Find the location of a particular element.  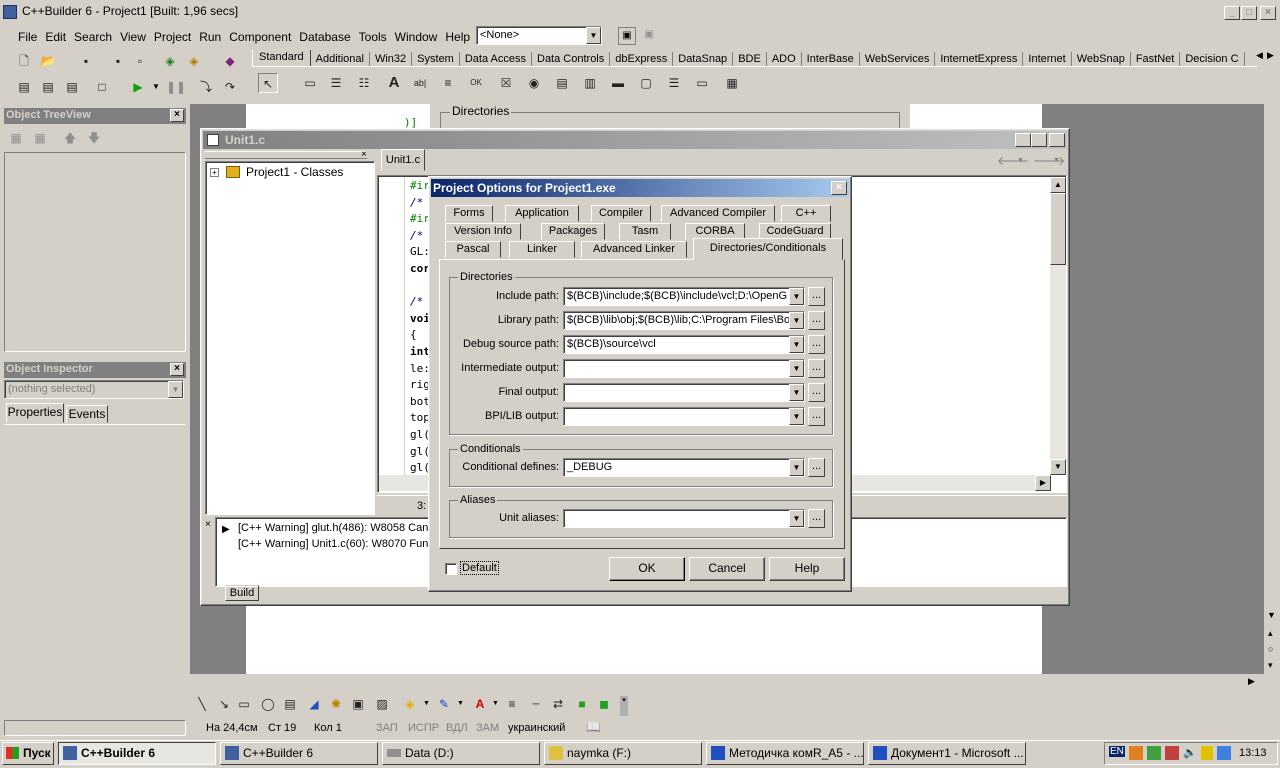

font-color-dropdown-icon: ▼ is located at coordinates (495, 703).